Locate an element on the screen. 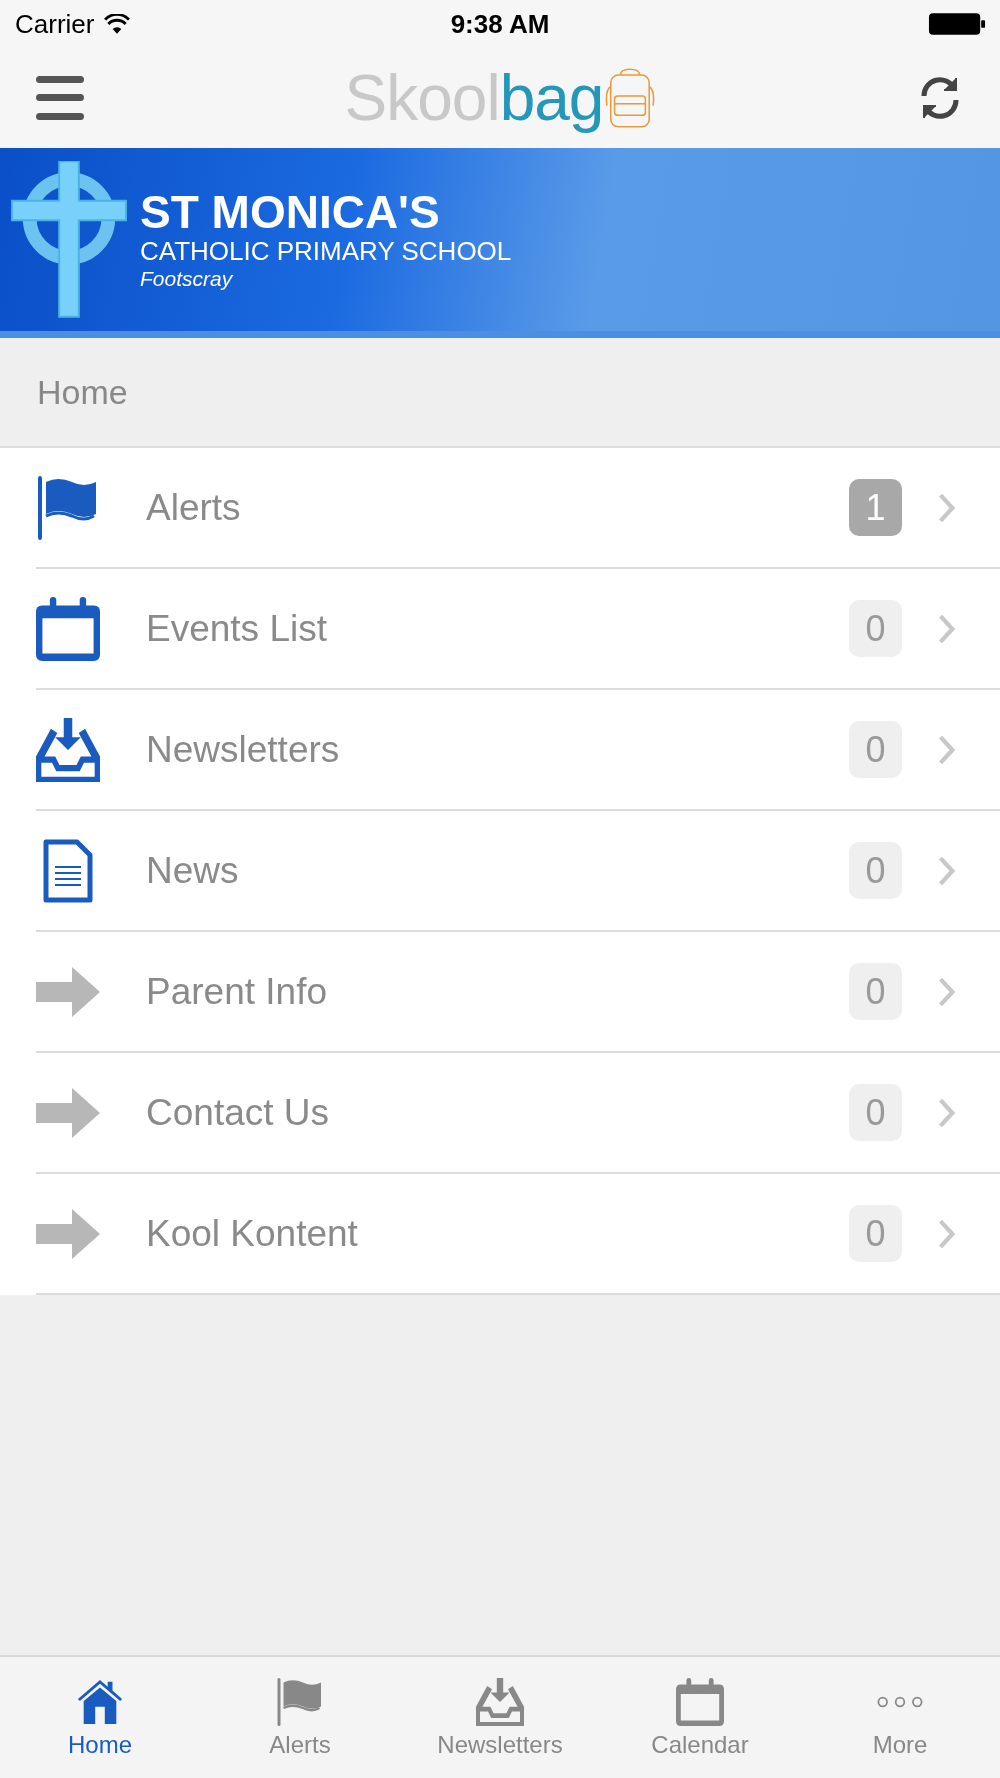  flag-icon is located at coordinates (300, 1701).